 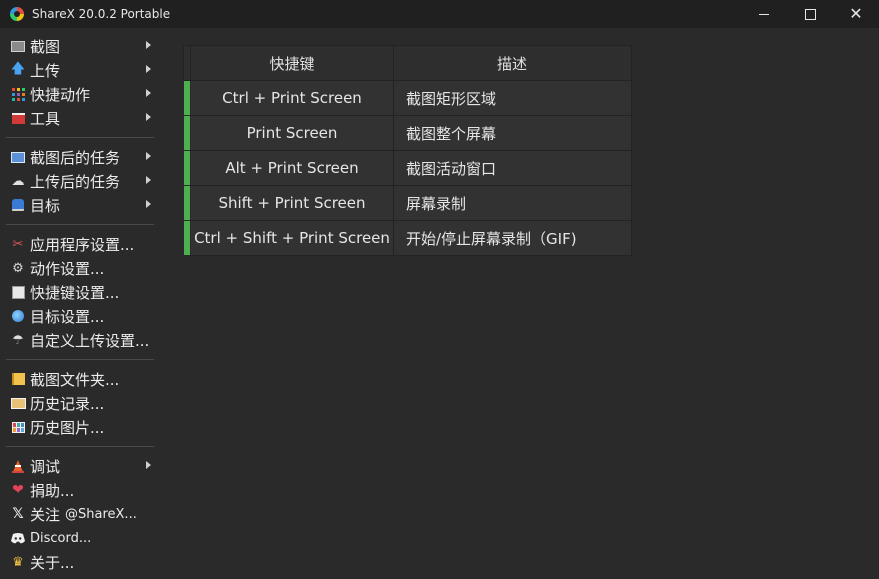 I want to click on menu-item-debug: 调试, so click(x=81, y=466).